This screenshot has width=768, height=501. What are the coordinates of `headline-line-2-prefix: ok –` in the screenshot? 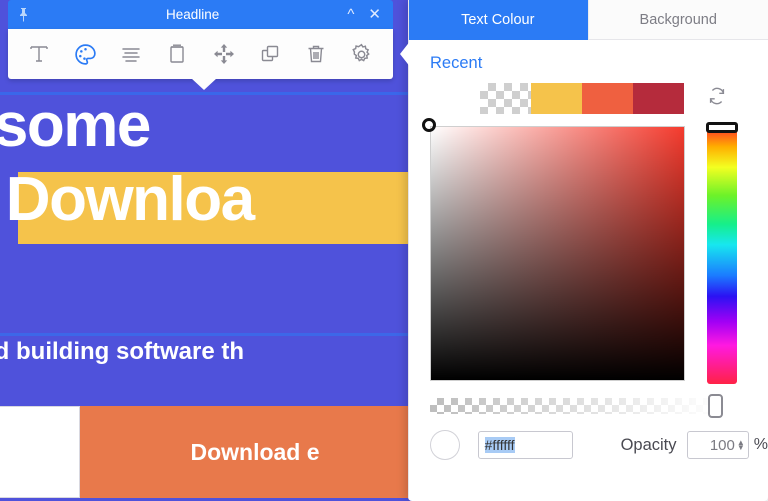 It's located at (3, 199).